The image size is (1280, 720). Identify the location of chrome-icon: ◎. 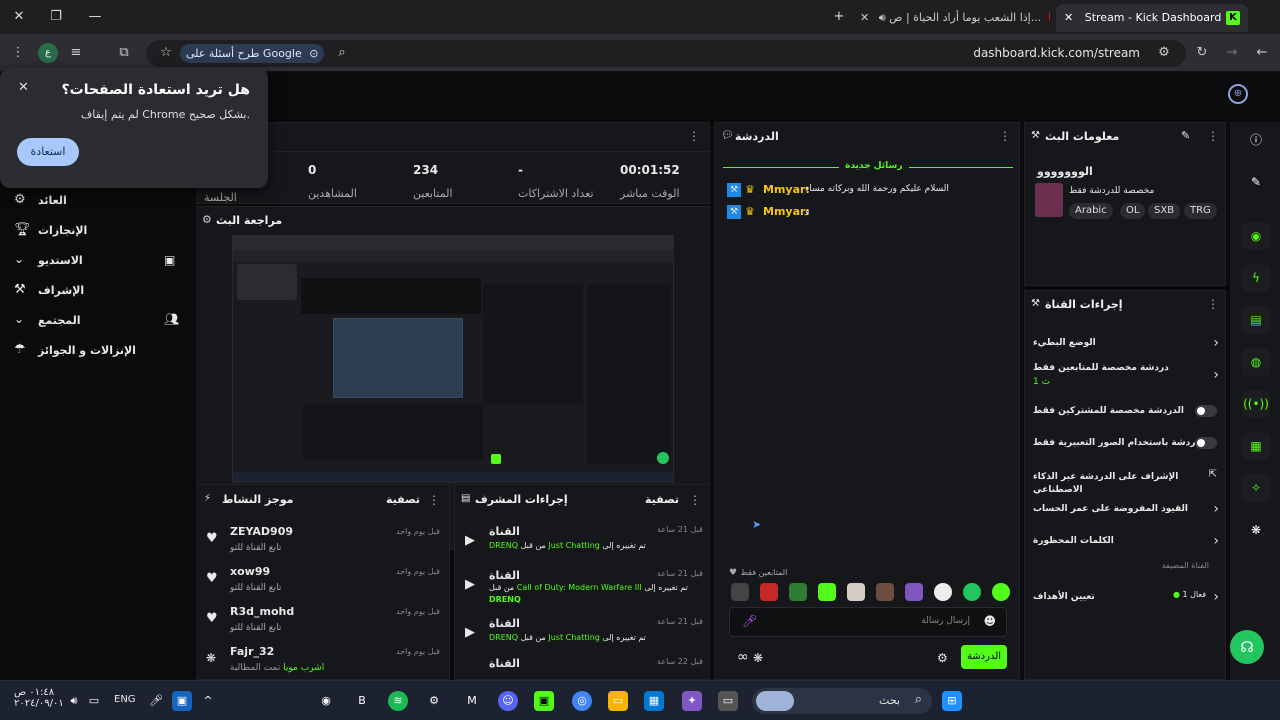
(582, 701).